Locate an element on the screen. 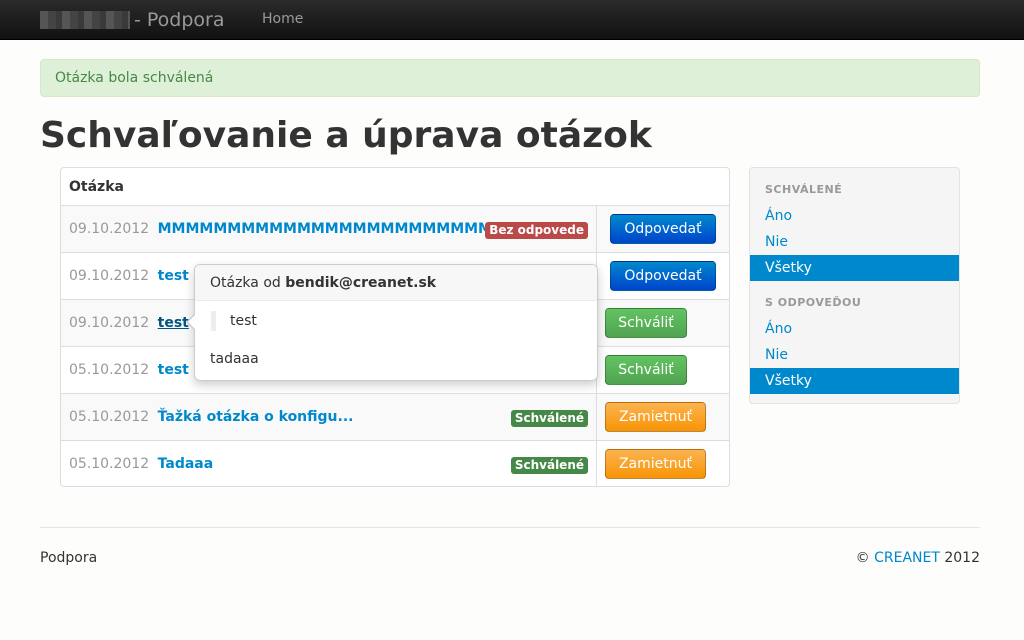 The height and width of the screenshot is (640, 1024). popover-title: Otázka od bendik@creanet.sk is located at coordinates (396, 283).